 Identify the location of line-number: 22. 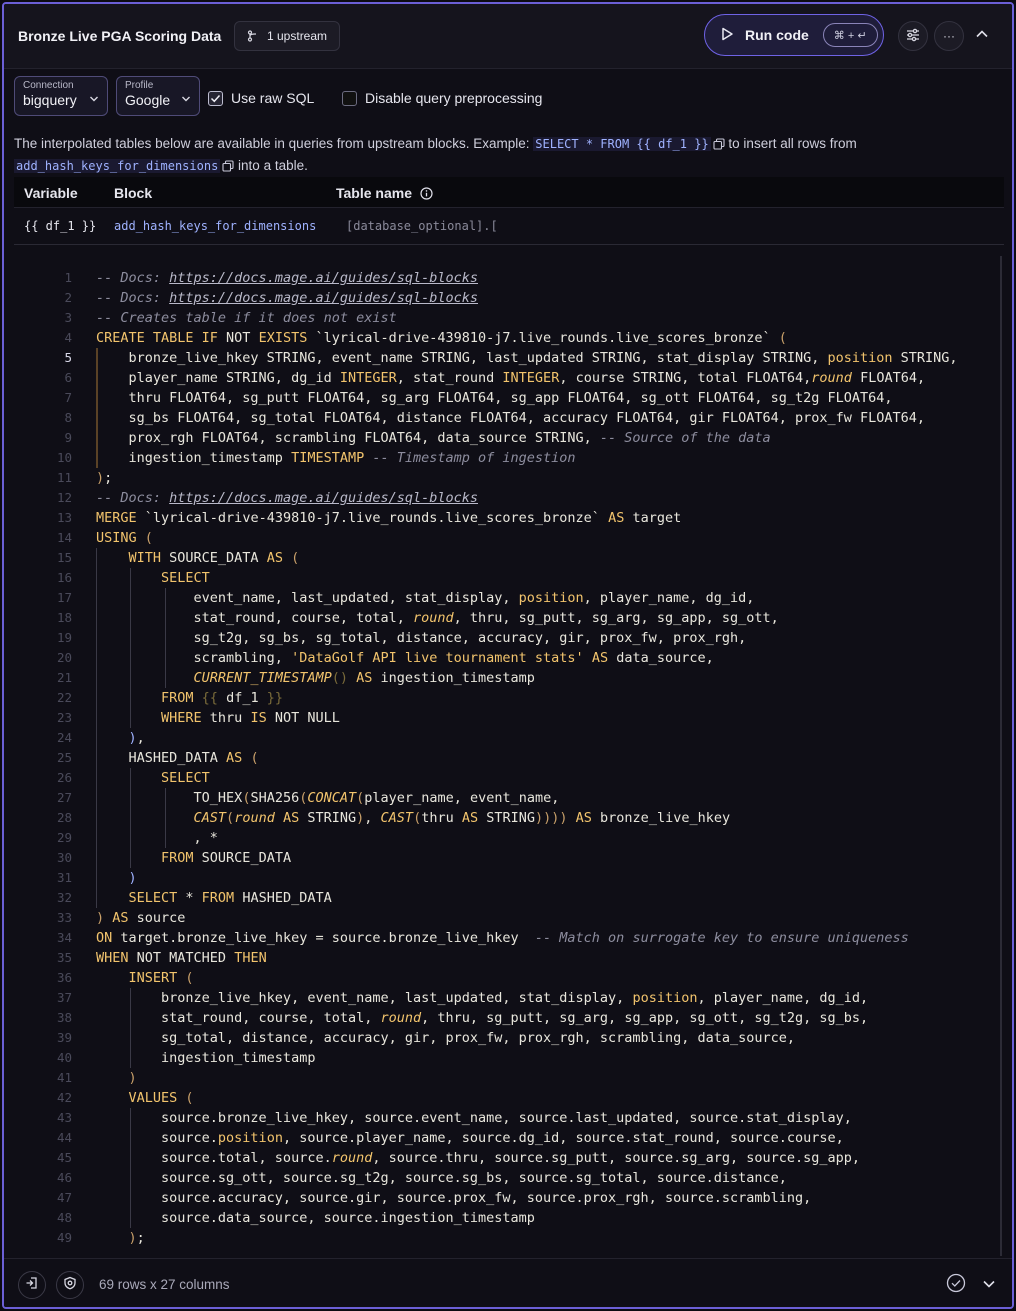
(64, 697).